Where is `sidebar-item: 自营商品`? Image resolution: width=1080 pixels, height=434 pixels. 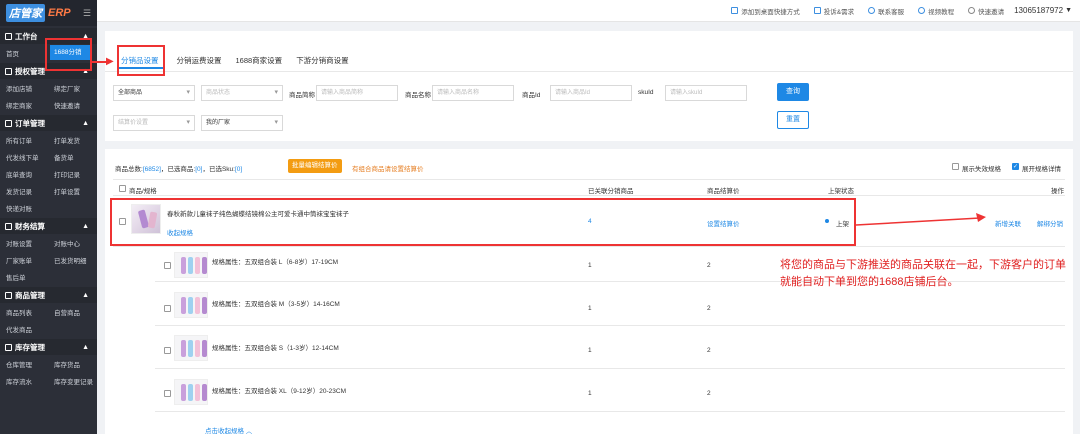 sidebar-item: 自营商品 is located at coordinates (72, 312).